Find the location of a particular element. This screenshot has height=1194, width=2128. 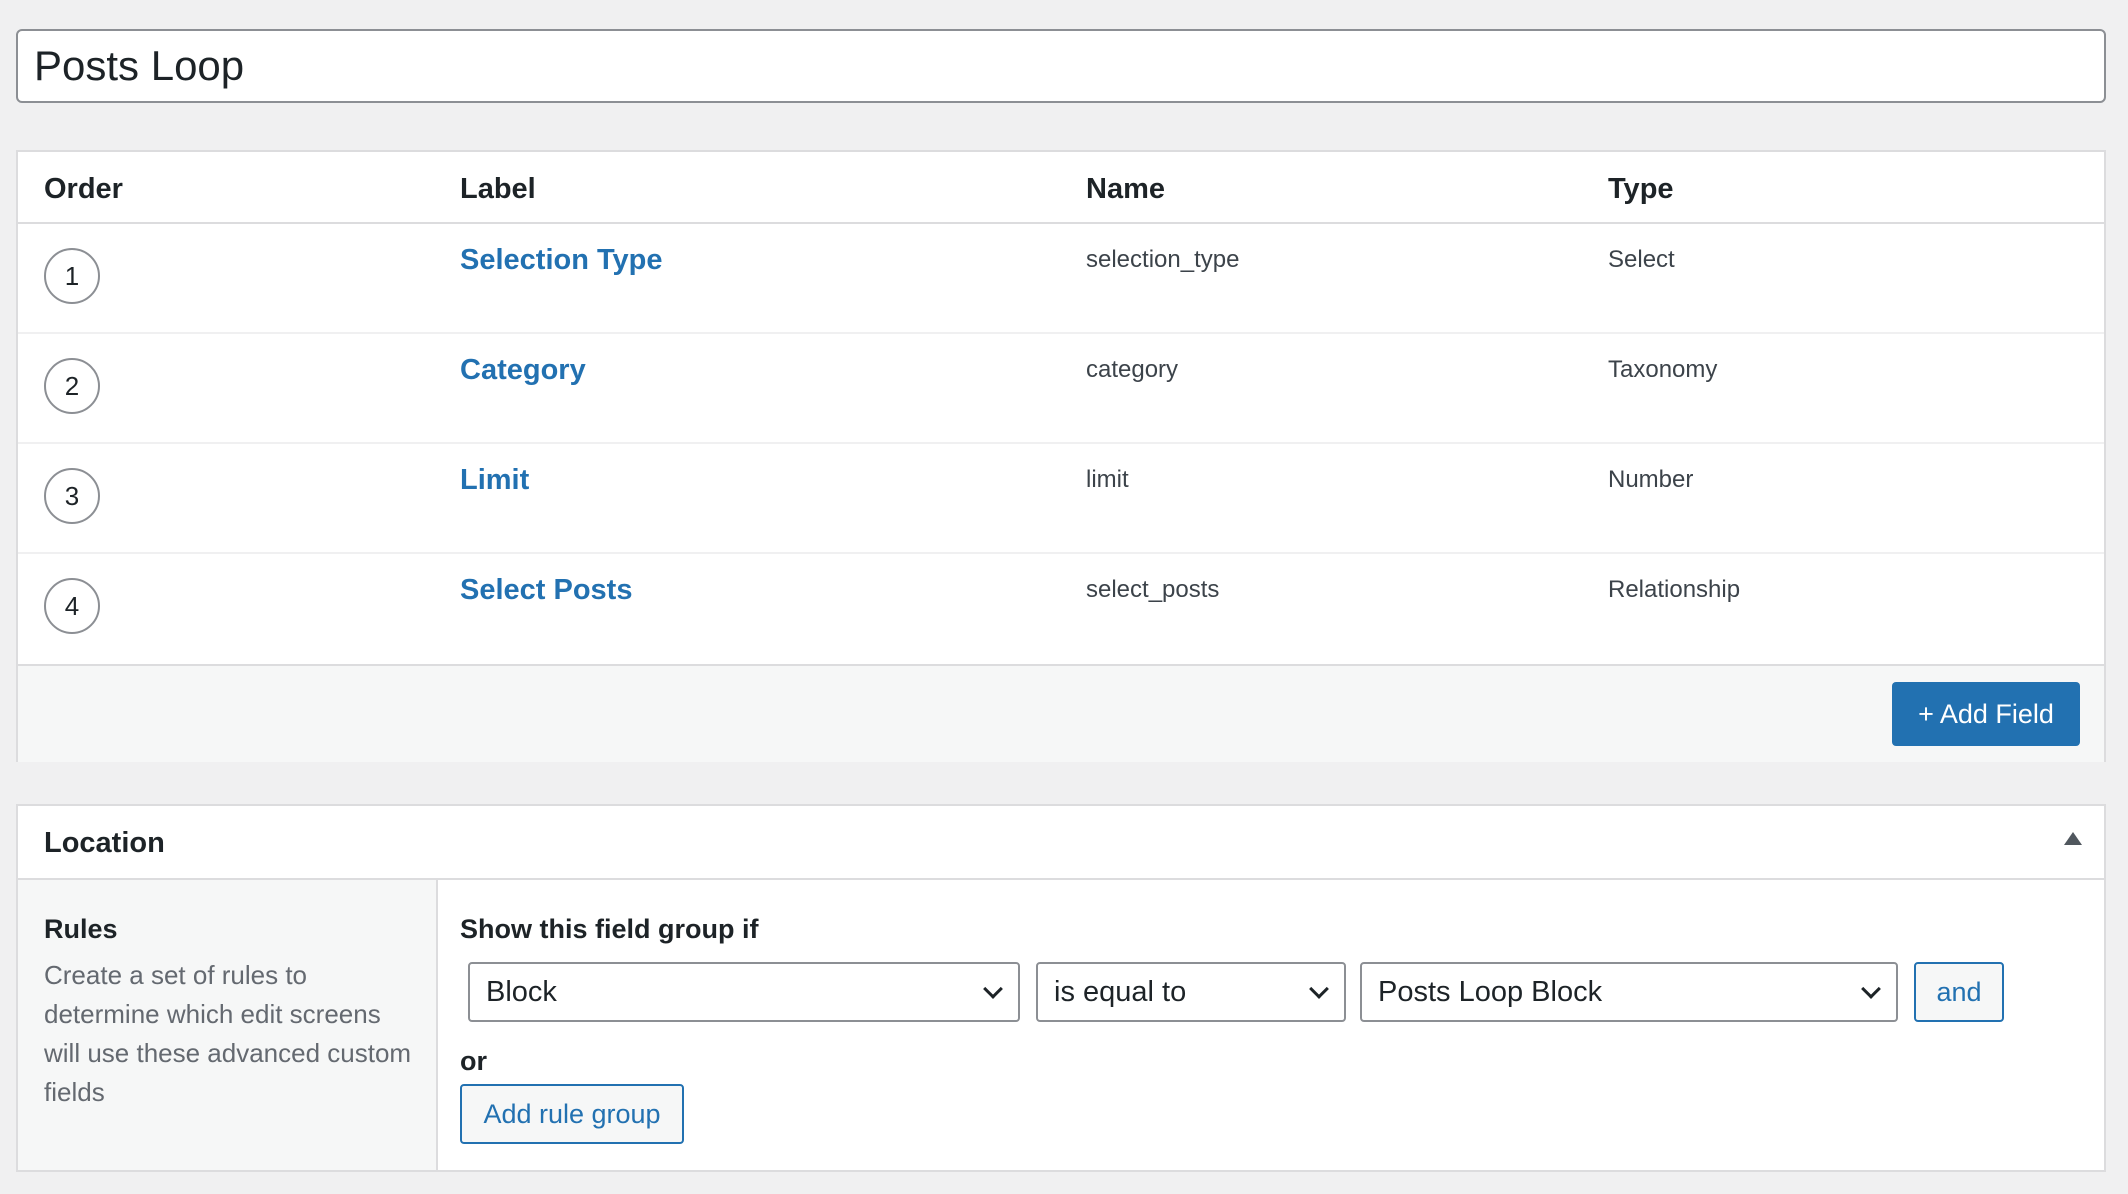

column-header-label: Label is located at coordinates (498, 189).